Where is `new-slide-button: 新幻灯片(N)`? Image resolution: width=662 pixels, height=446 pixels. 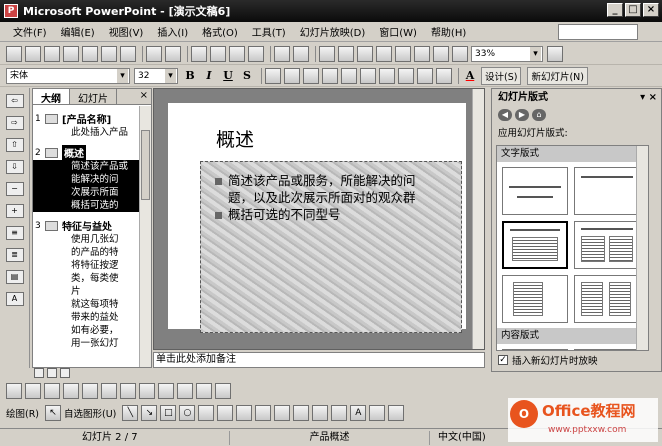
new-slide-button: 新幻灯片(N) is located at coordinates (557, 75).